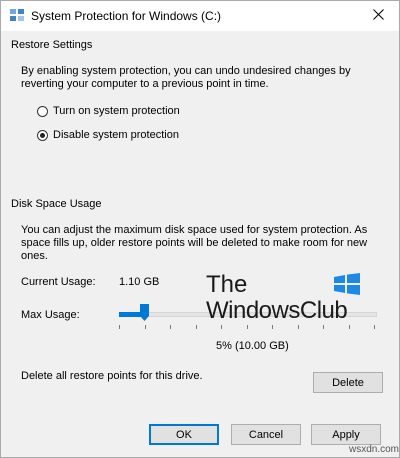 Image resolution: width=400 pixels, height=458 pixels. I want to click on cancel-button: Cancel, so click(266, 434).